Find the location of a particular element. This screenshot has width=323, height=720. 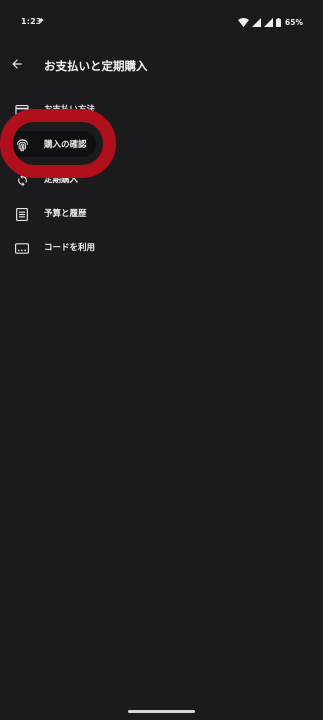

sparkle-icon: ✦ is located at coordinates (41, 20).